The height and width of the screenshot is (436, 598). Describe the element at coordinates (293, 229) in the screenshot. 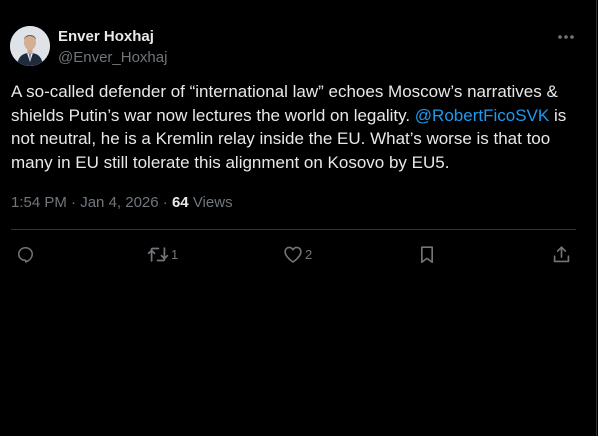

I see `divider` at that location.